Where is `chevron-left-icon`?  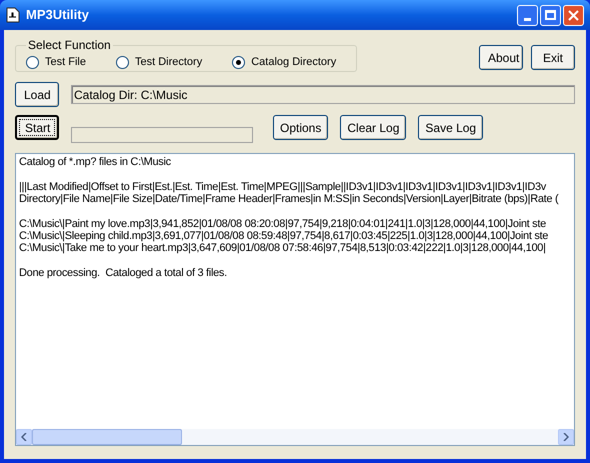
chevron-left-icon is located at coordinates (24, 437).